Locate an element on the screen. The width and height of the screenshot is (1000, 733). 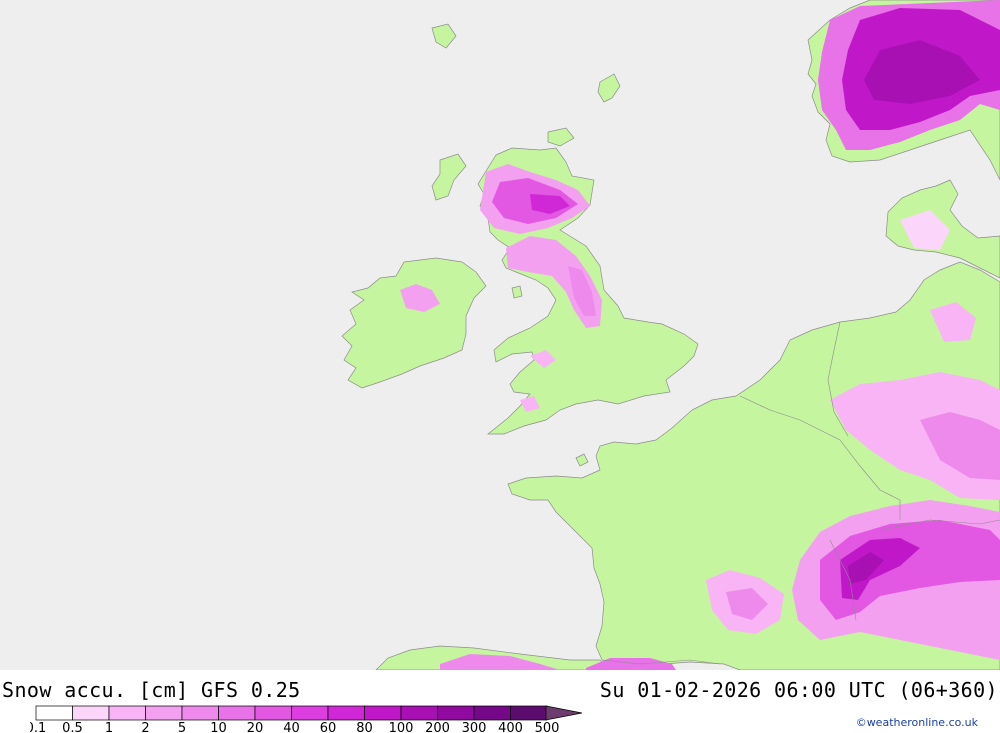
legend-tick-label: 60 is located at coordinates (328, 727).